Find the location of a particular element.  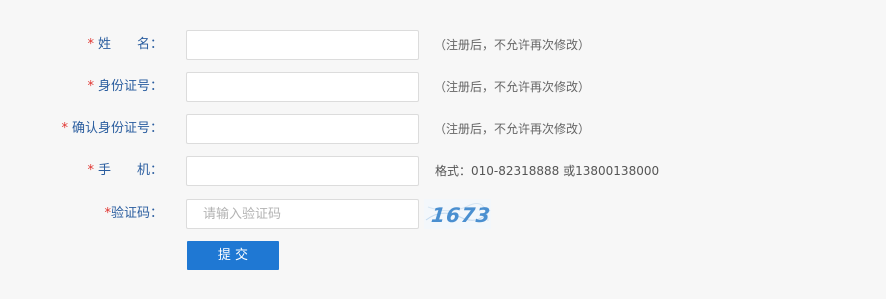

phone-format-hint: 格式：010-82318888 或13800138000 is located at coordinates (547, 171).